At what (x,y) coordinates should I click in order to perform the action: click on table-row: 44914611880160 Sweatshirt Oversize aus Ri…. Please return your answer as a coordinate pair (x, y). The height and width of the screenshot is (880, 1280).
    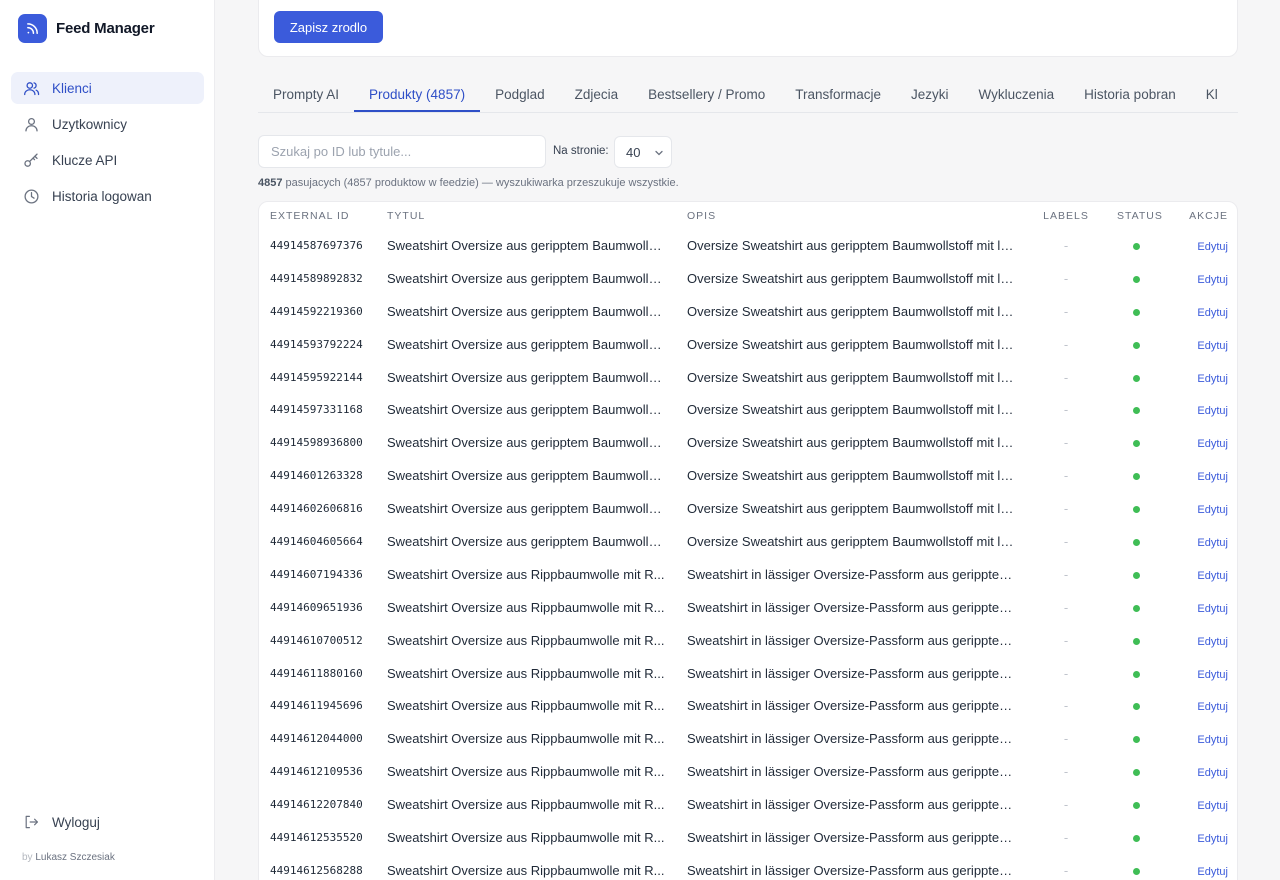
    Looking at the image, I should click on (748, 673).